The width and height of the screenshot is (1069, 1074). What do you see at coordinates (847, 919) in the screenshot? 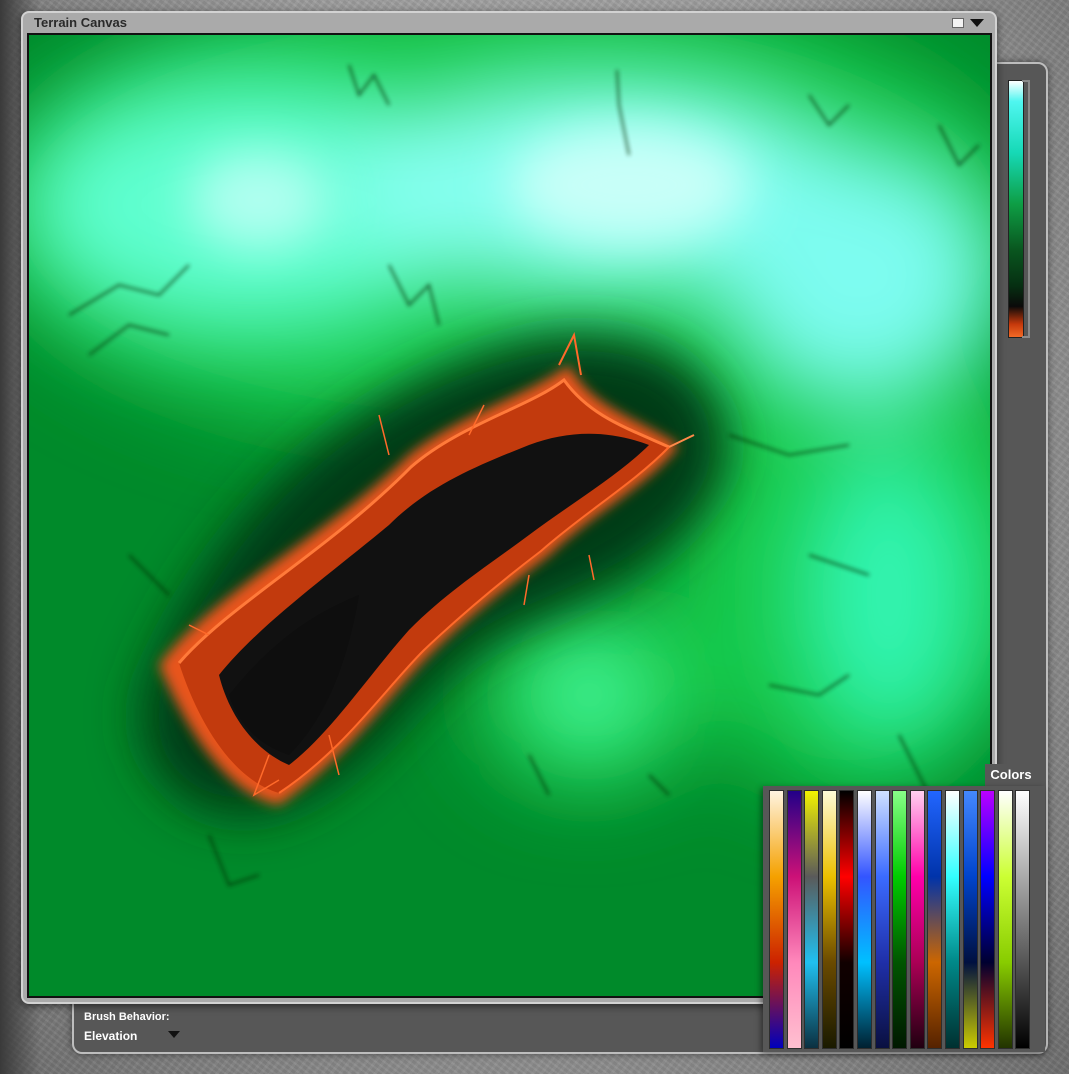
I see `color-swatch-black-red-black` at bounding box center [847, 919].